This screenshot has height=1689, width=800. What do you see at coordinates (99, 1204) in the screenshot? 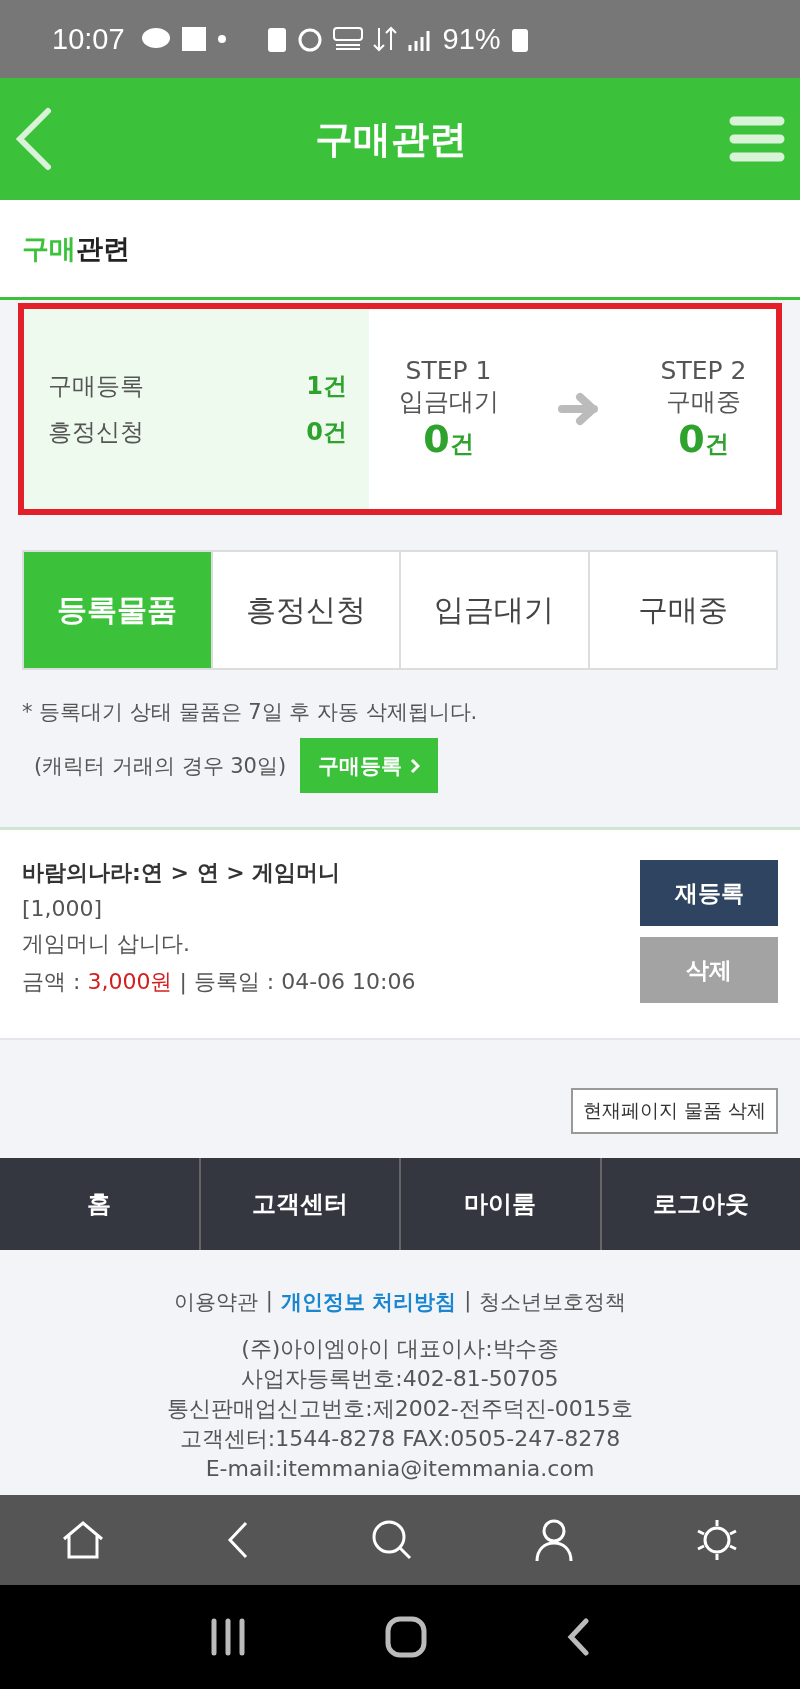
I see `footer-nav-item: 홈` at bounding box center [99, 1204].